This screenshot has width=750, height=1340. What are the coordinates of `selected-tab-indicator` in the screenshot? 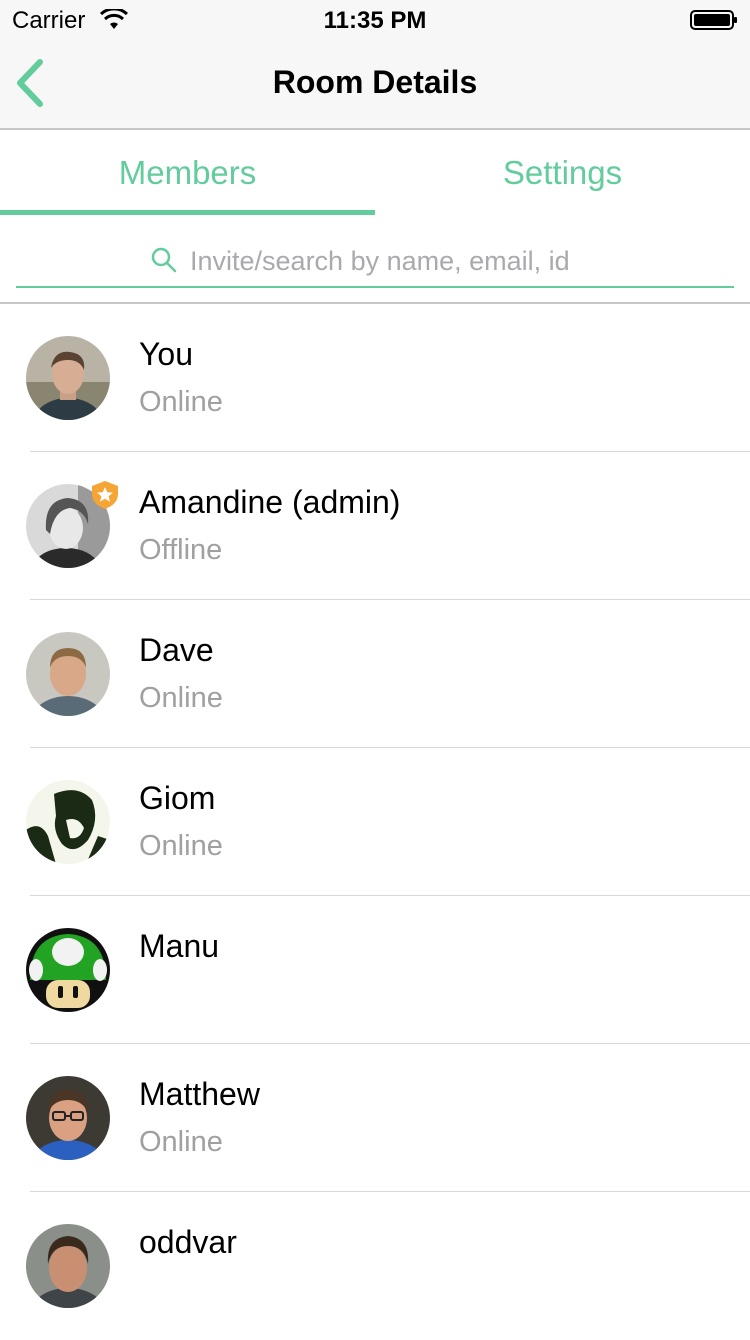 It's located at (187, 212).